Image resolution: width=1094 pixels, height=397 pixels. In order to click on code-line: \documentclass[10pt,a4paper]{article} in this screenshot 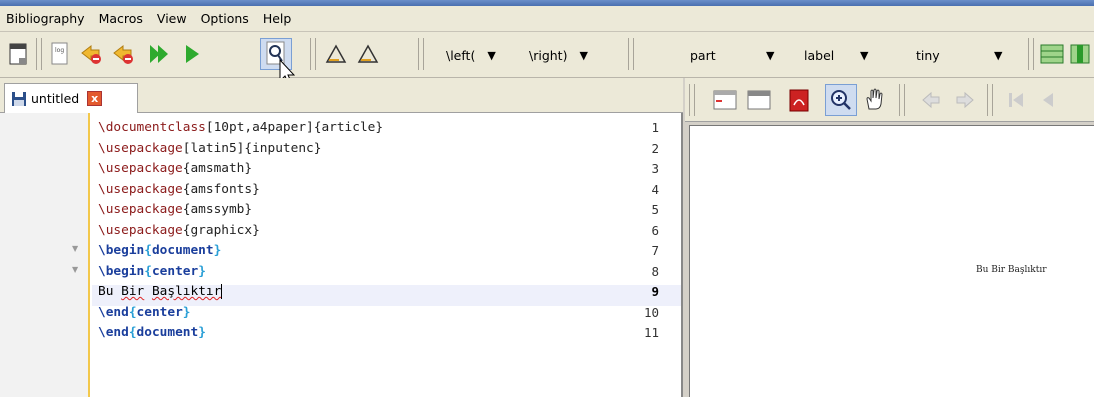, I will do `click(240, 127)`.